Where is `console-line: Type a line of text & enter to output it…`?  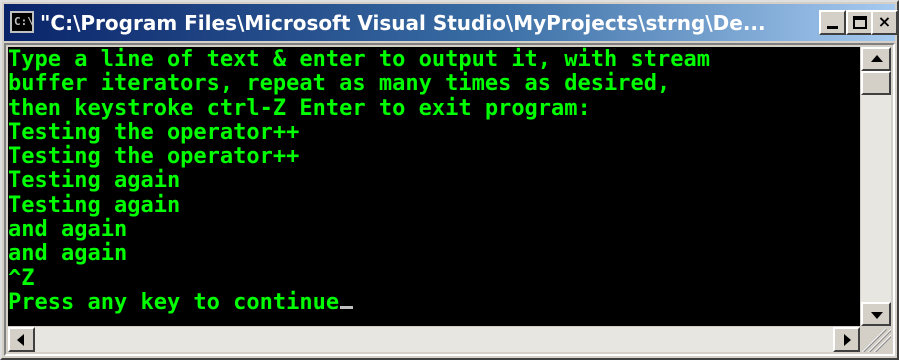 console-line: Type a line of text & enter to output it… is located at coordinates (359, 59).